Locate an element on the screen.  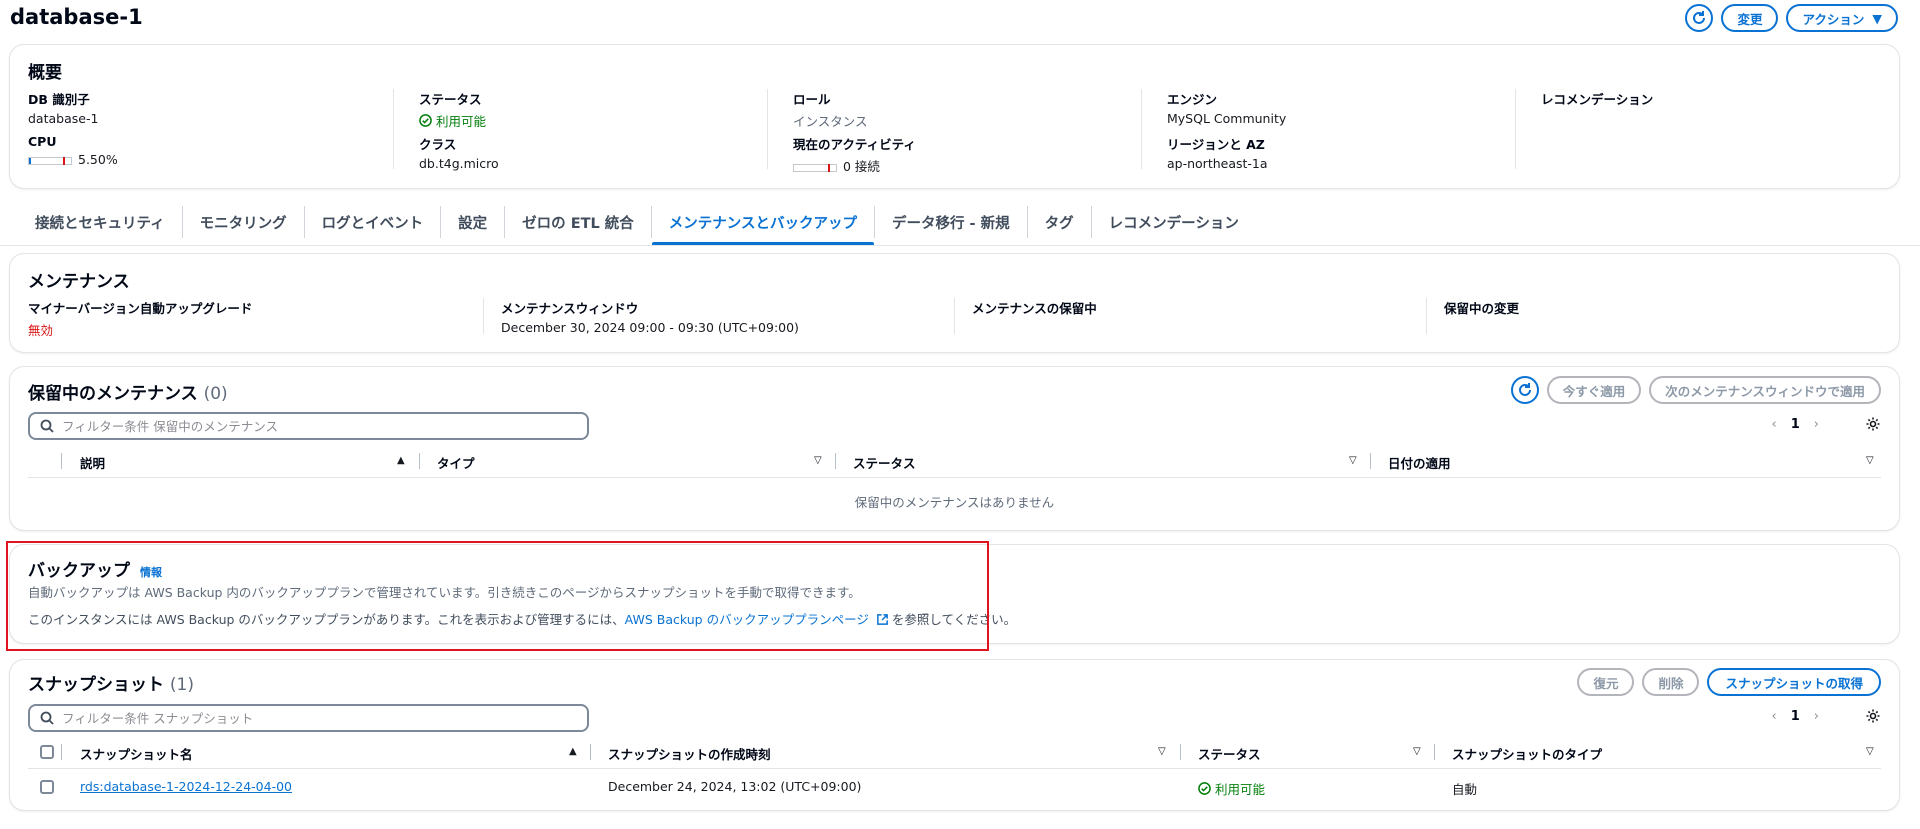
delete-button: 削除 is located at coordinates (1671, 682).